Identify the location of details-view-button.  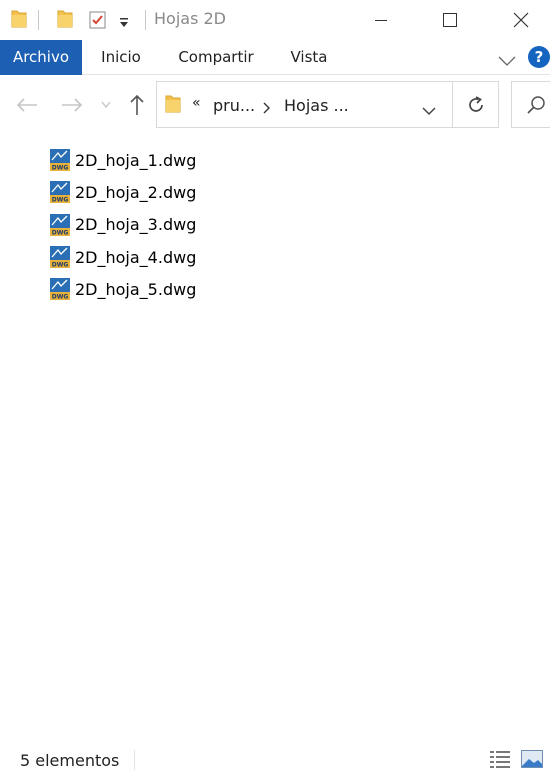
(500, 759).